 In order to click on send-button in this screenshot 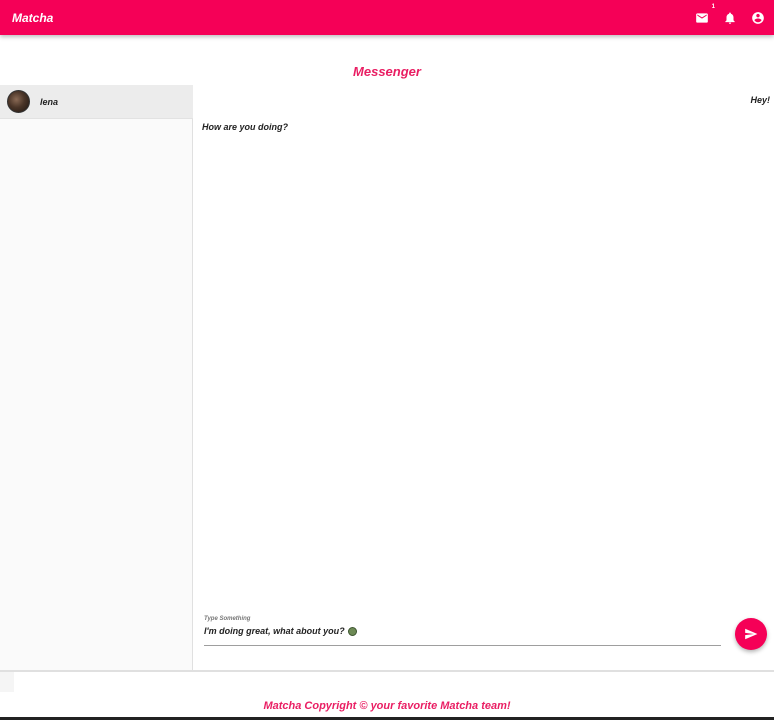, I will do `click(751, 634)`.